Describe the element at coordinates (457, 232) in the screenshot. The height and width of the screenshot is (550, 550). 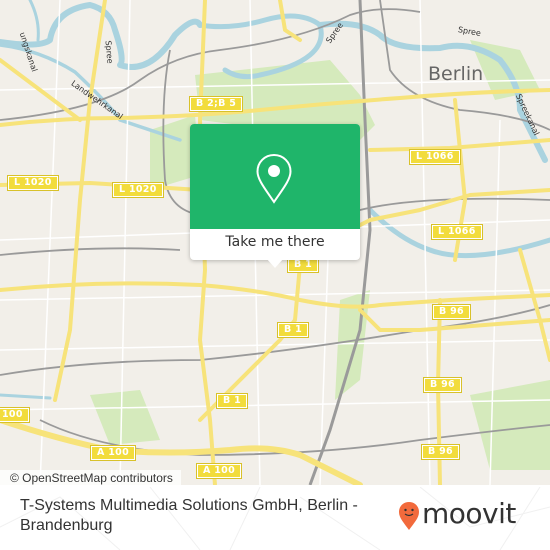
I see `road-shield-l1066-mid: L 1066` at that location.